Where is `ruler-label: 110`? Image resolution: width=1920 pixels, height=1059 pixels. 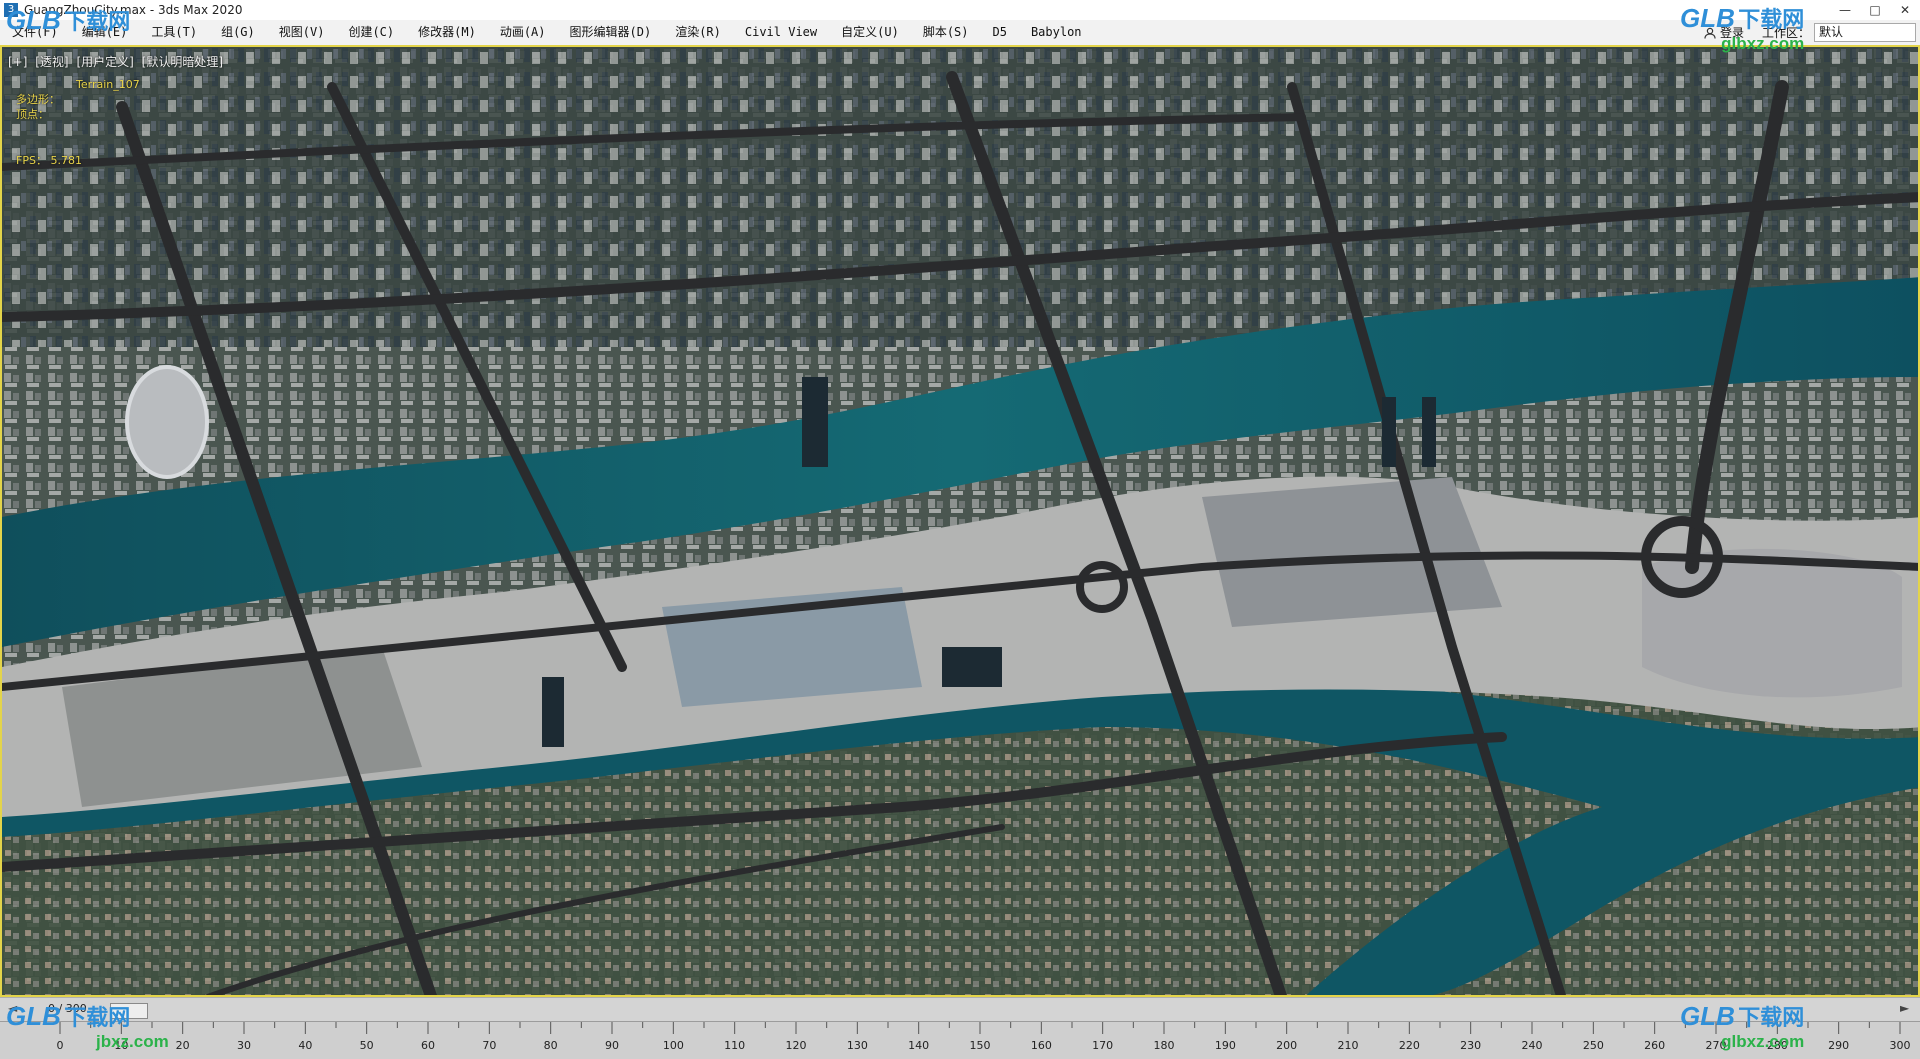
ruler-label: 110 is located at coordinates (735, 1045).